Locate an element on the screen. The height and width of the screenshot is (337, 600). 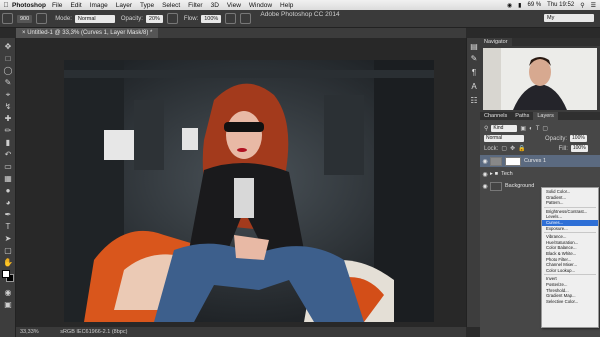
layer-filter-row: ⚲ Kind ▣ ◐ T ▢ is located at coordinates (516, 128).